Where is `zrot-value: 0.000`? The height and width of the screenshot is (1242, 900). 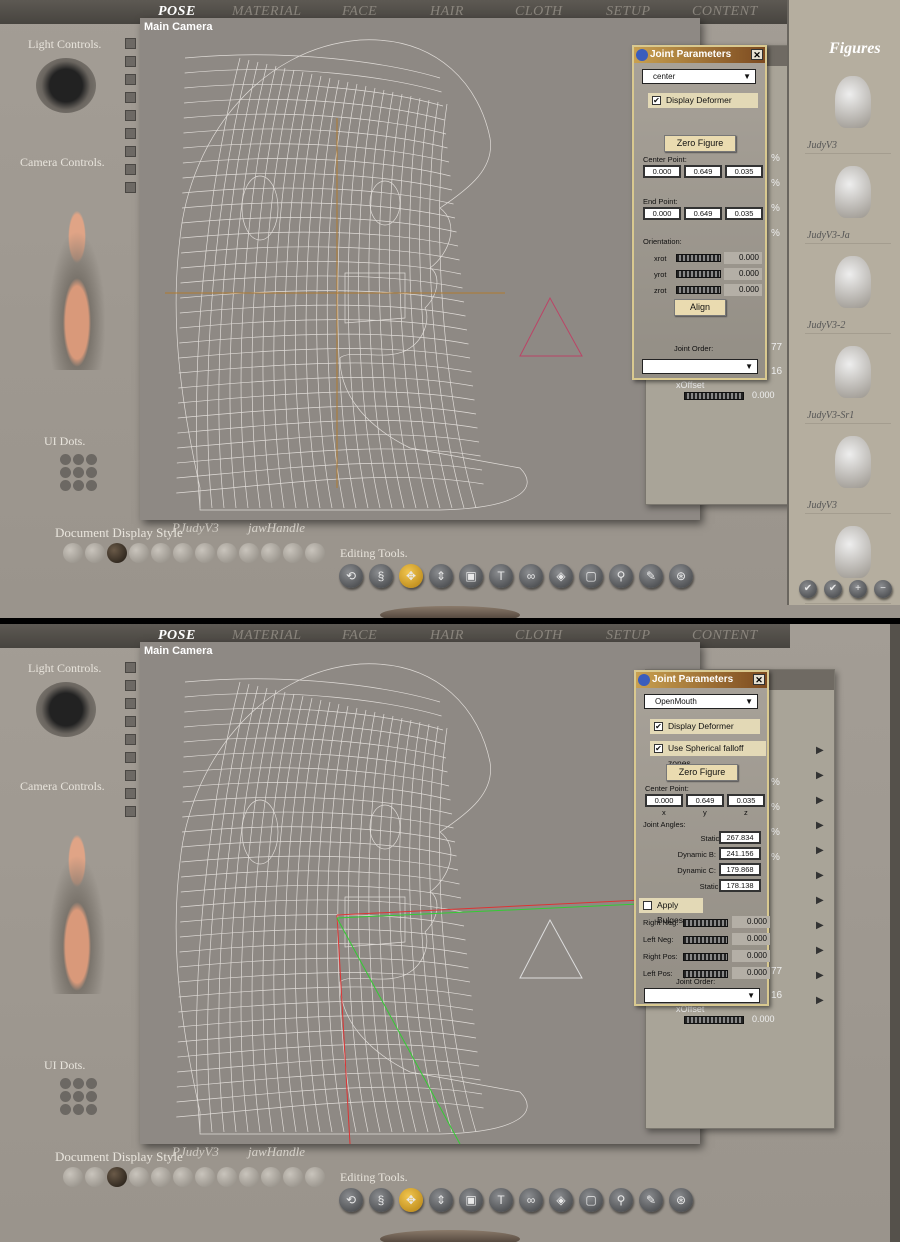
zrot-value: 0.000 is located at coordinates (743, 290).